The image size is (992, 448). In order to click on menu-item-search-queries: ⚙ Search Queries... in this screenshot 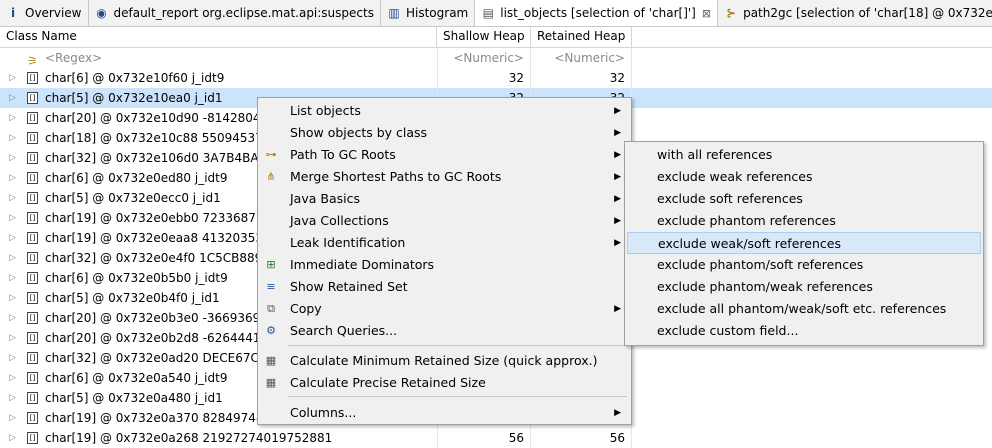, I will do `click(444, 331)`.